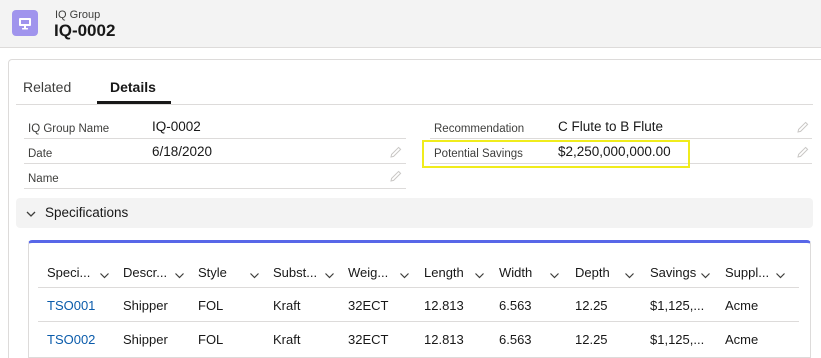 The height and width of the screenshot is (358, 821). I want to click on specifications-section-header: Specifications, so click(414, 213).